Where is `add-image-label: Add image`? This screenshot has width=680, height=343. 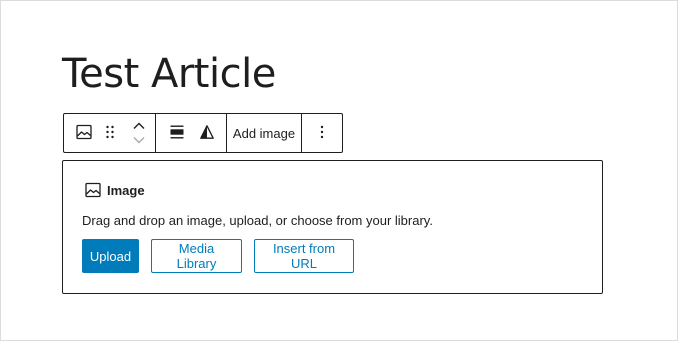 add-image-label: Add image is located at coordinates (264, 133).